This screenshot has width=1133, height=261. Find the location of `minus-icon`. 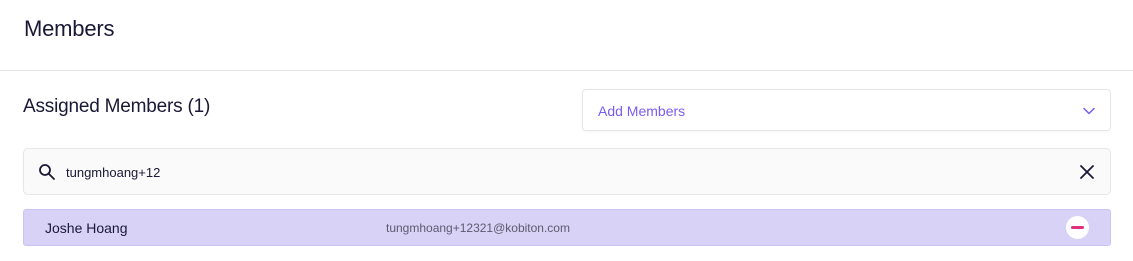

minus-icon is located at coordinates (1077, 227).